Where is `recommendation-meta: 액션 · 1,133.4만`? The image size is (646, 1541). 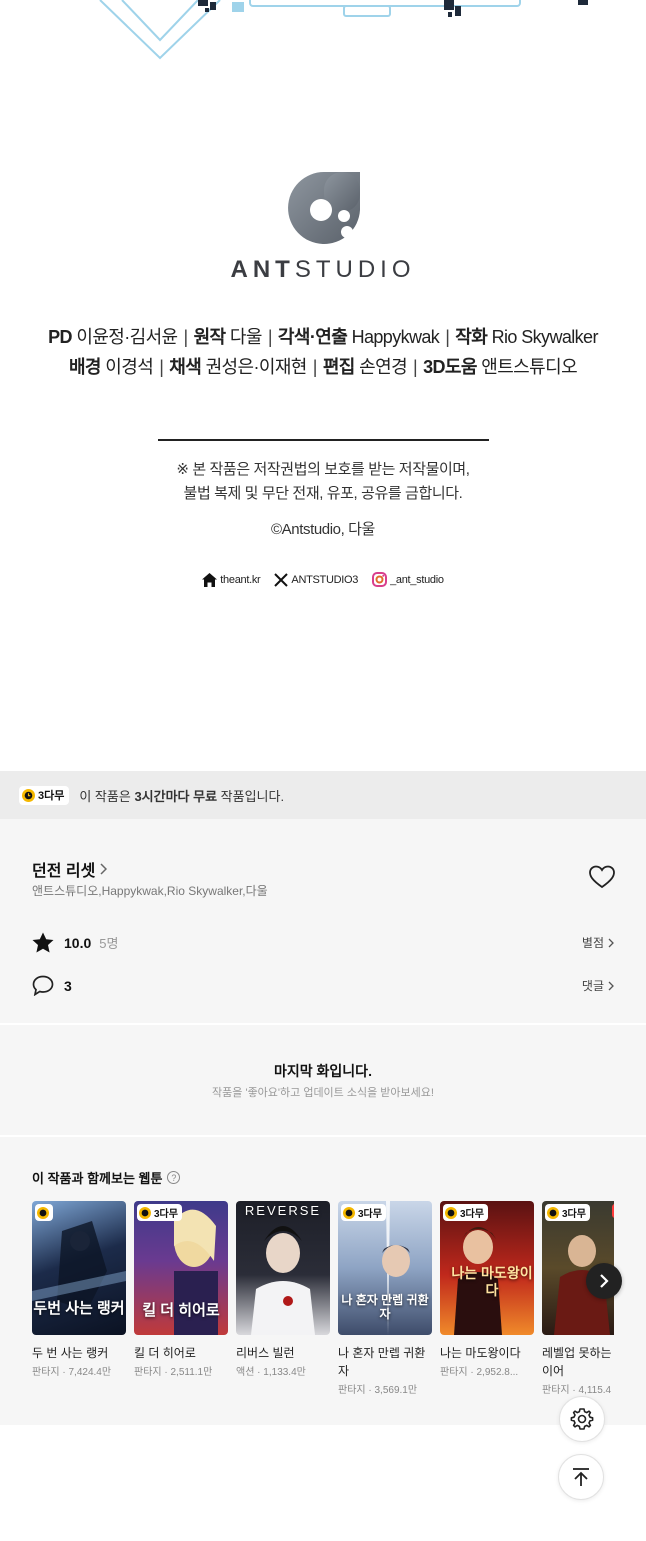 recommendation-meta: 액션 · 1,133.4만 is located at coordinates (271, 1372).